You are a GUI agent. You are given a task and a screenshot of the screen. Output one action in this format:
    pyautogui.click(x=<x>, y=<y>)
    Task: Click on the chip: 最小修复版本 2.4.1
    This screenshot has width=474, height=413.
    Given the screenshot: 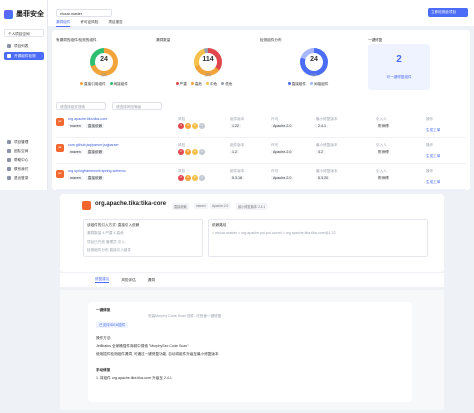 What is the action you would take?
    pyautogui.click(x=252, y=206)
    